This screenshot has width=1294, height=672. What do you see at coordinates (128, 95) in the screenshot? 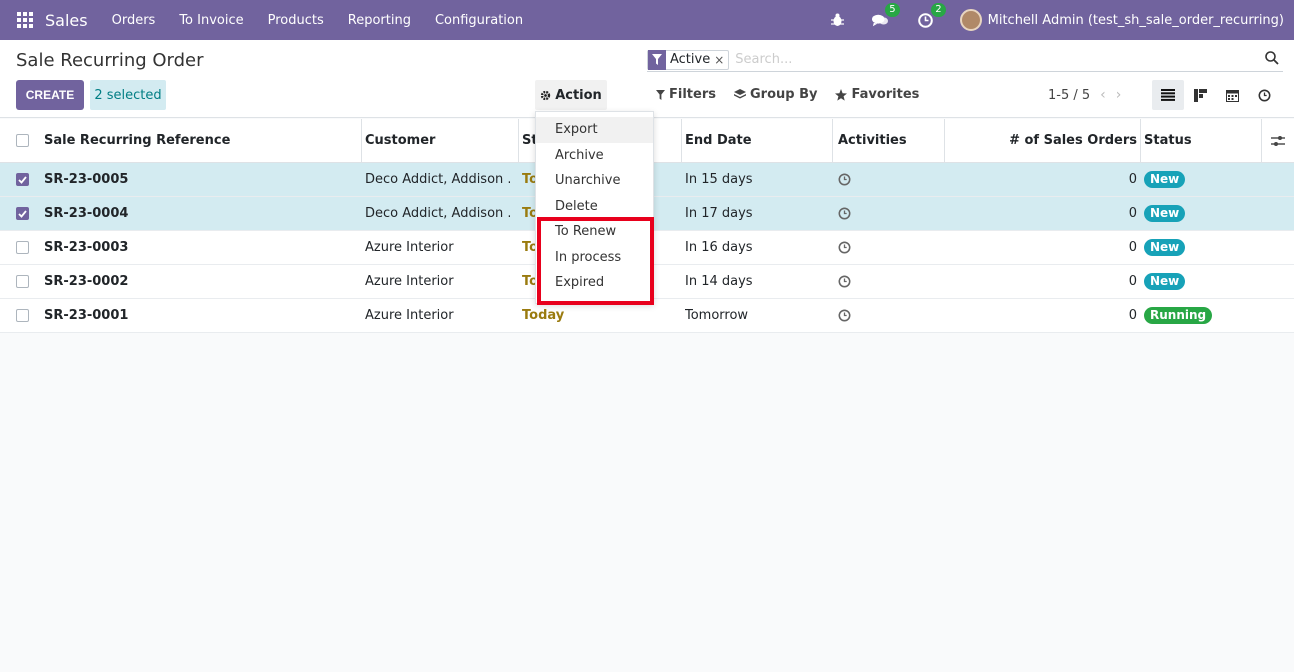
I see `selected-count: 2 selected` at bounding box center [128, 95].